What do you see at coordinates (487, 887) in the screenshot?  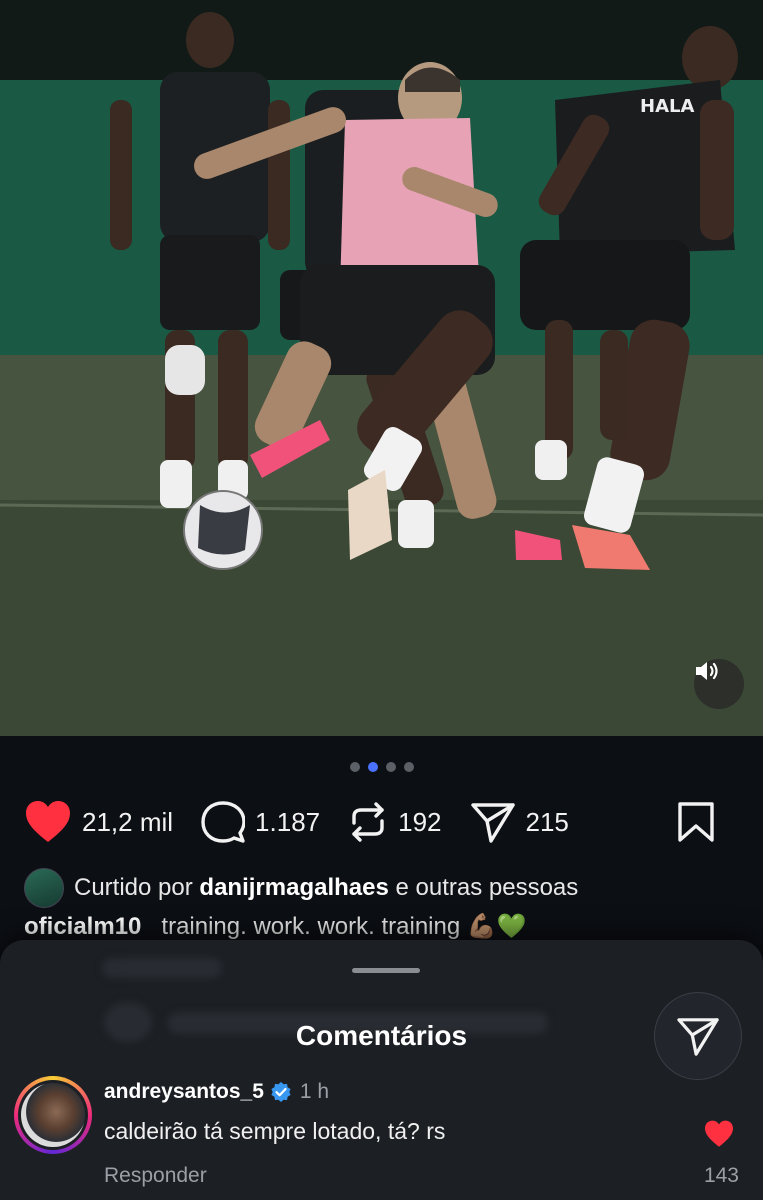 I see `liked-by-suffix: e outras pessoas` at bounding box center [487, 887].